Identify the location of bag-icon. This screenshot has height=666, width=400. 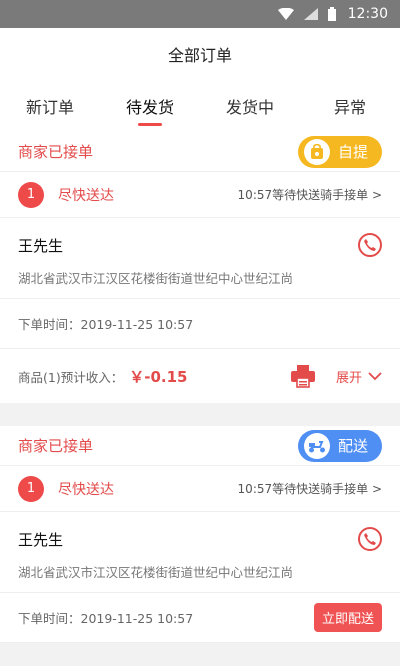
(316, 151).